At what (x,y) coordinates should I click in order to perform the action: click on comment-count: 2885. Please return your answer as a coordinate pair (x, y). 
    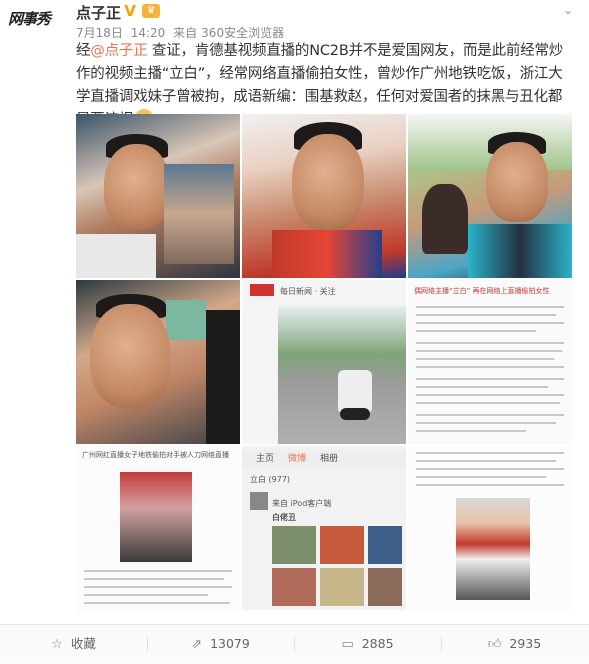
    Looking at the image, I should click on (377, 643).